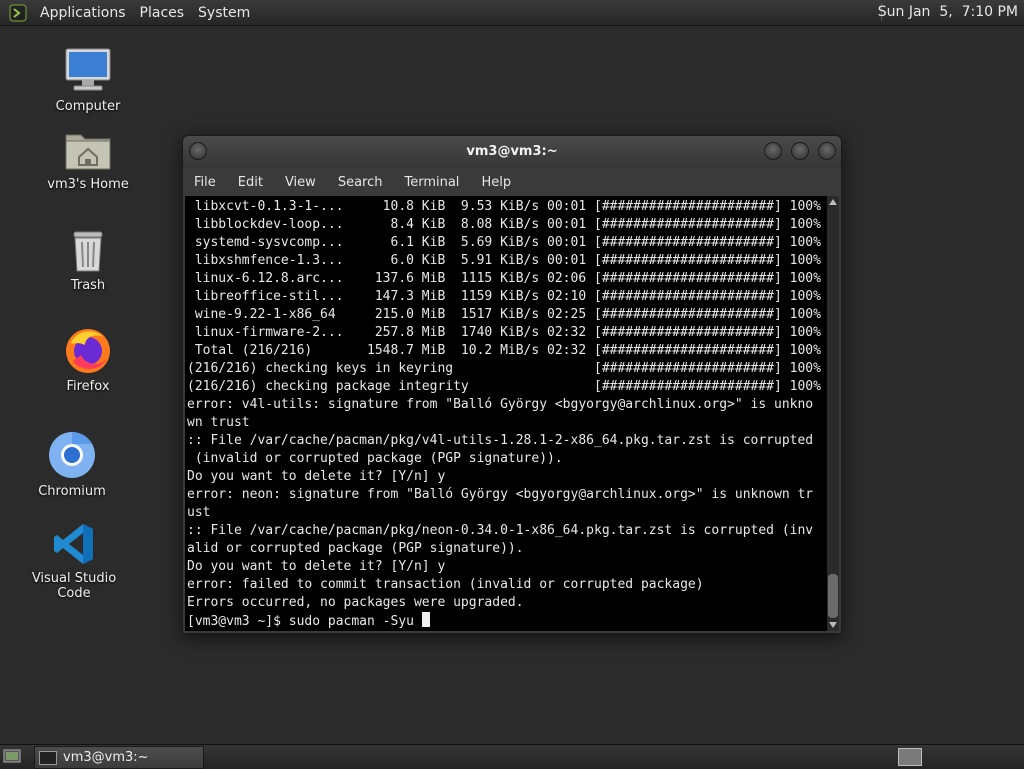 The image size is (1024, 769). What do you see at coordinates (833, 596) in the screenshot?
I see `scrollbar-thumb` at bounding box center [833, 596].